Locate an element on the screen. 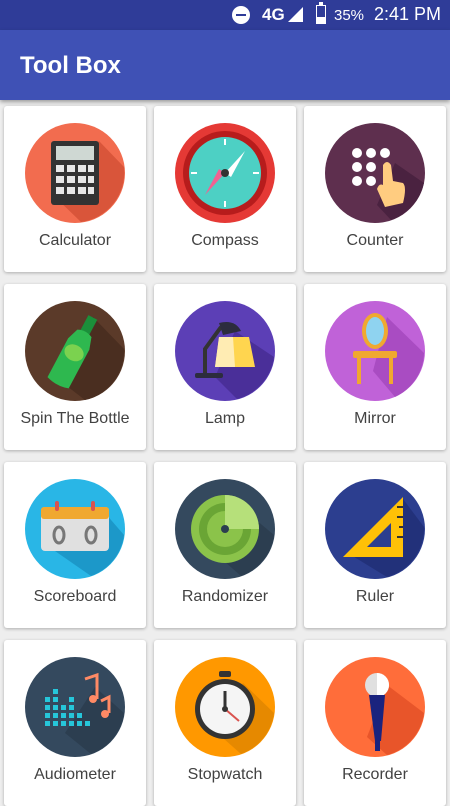  tool-card-stopwatch: Stopwatch is located at coordinates (225, 723).